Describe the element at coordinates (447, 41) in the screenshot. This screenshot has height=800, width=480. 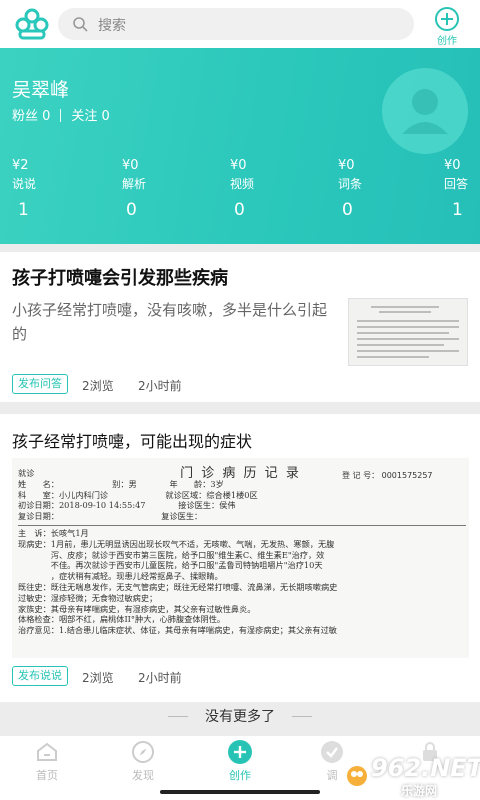
I see `create-label: 创作` at that location.